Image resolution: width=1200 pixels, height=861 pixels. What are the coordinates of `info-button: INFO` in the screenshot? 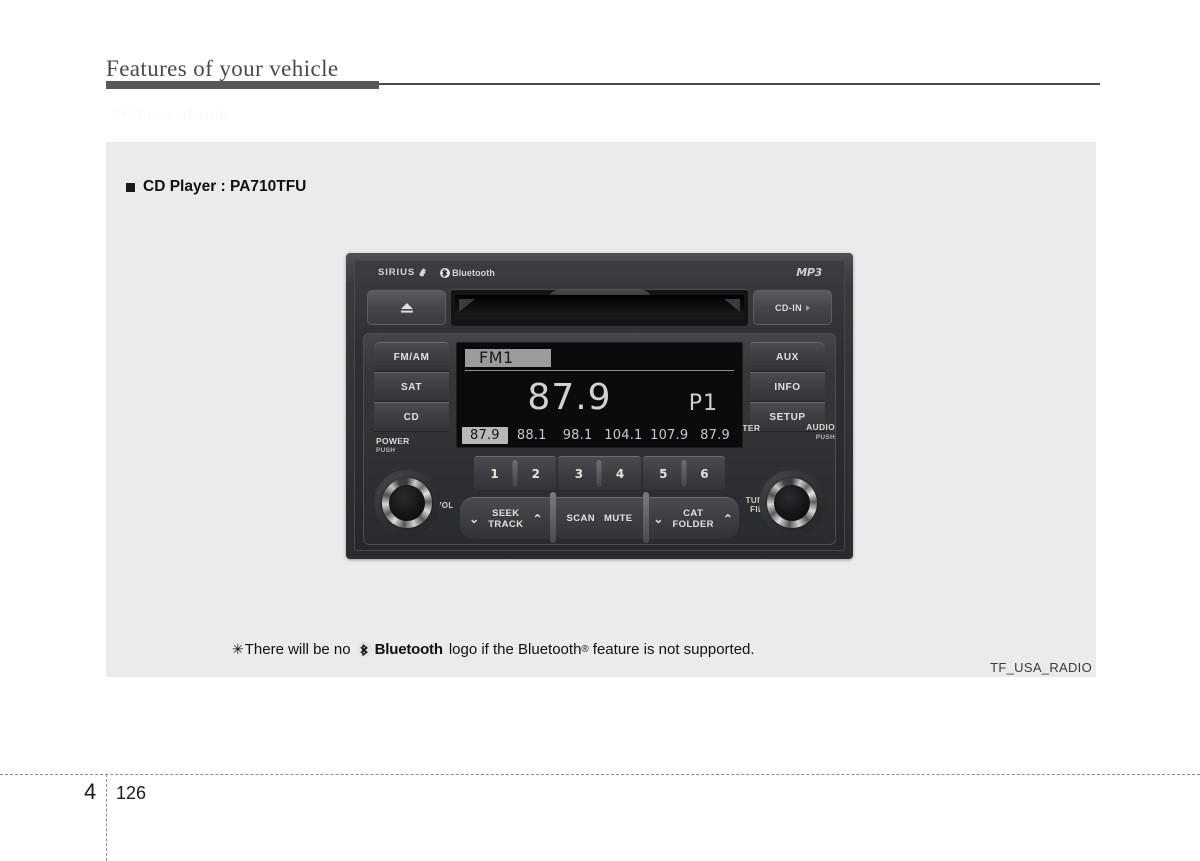 It's located at (787, 387).